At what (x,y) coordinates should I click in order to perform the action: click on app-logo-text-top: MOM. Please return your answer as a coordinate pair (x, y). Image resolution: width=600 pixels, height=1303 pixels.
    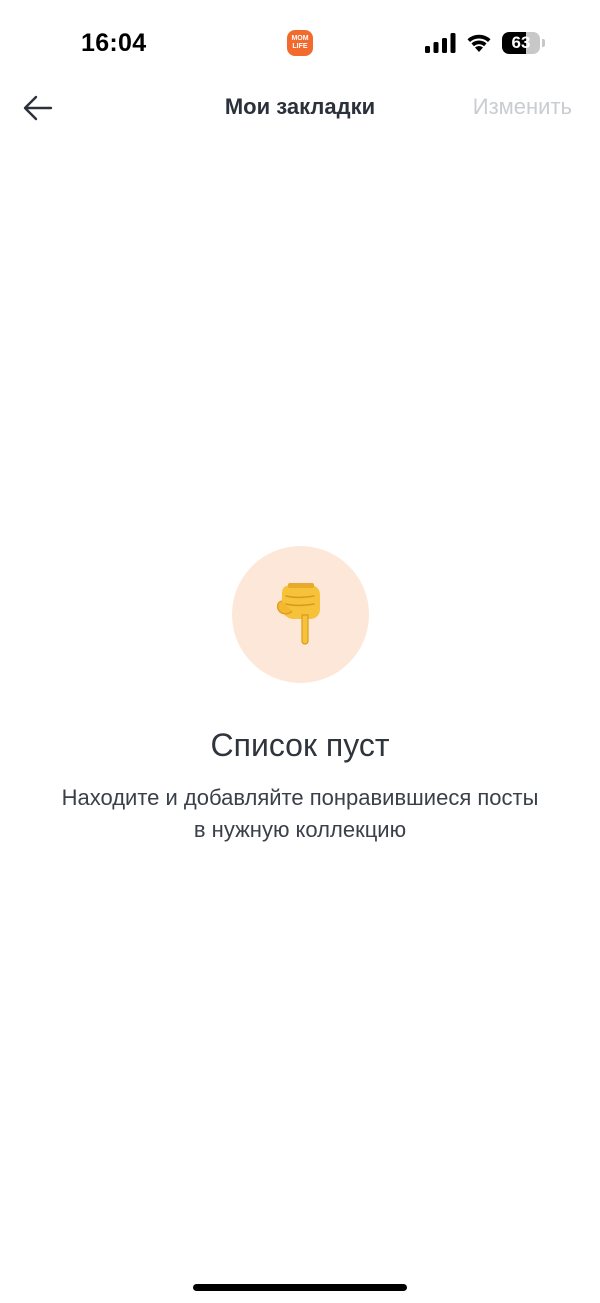
    Looking at the image, I should click on (300, 38).